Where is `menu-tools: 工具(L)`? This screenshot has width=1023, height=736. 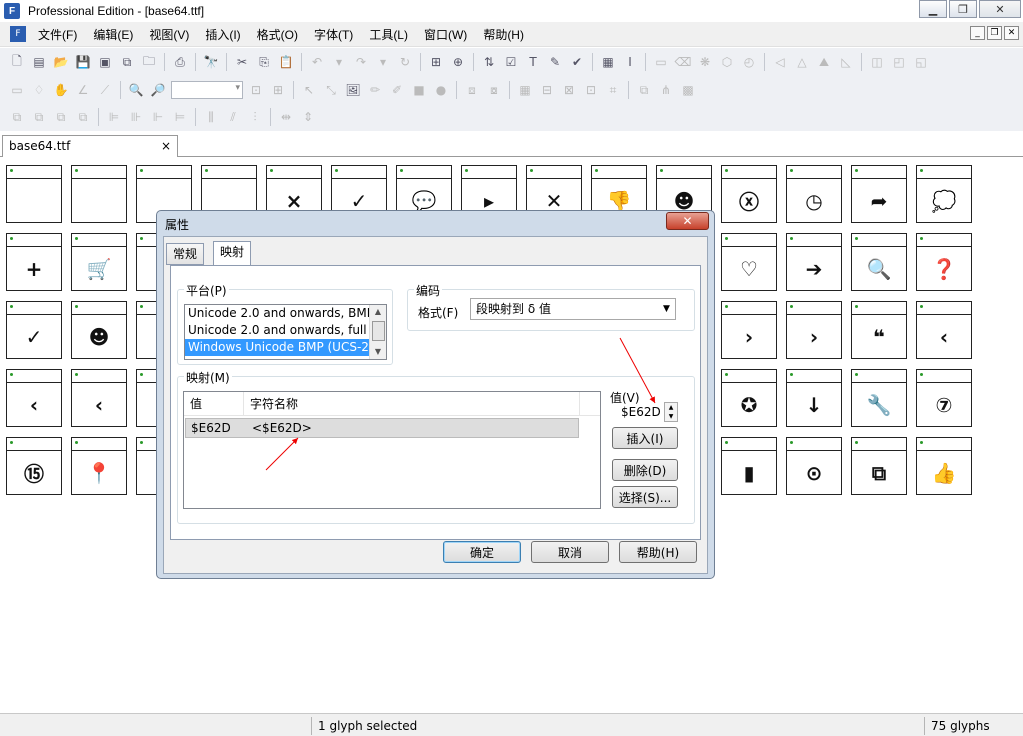
menu-tools: 工具(L) is located at coordinates (388, 34).